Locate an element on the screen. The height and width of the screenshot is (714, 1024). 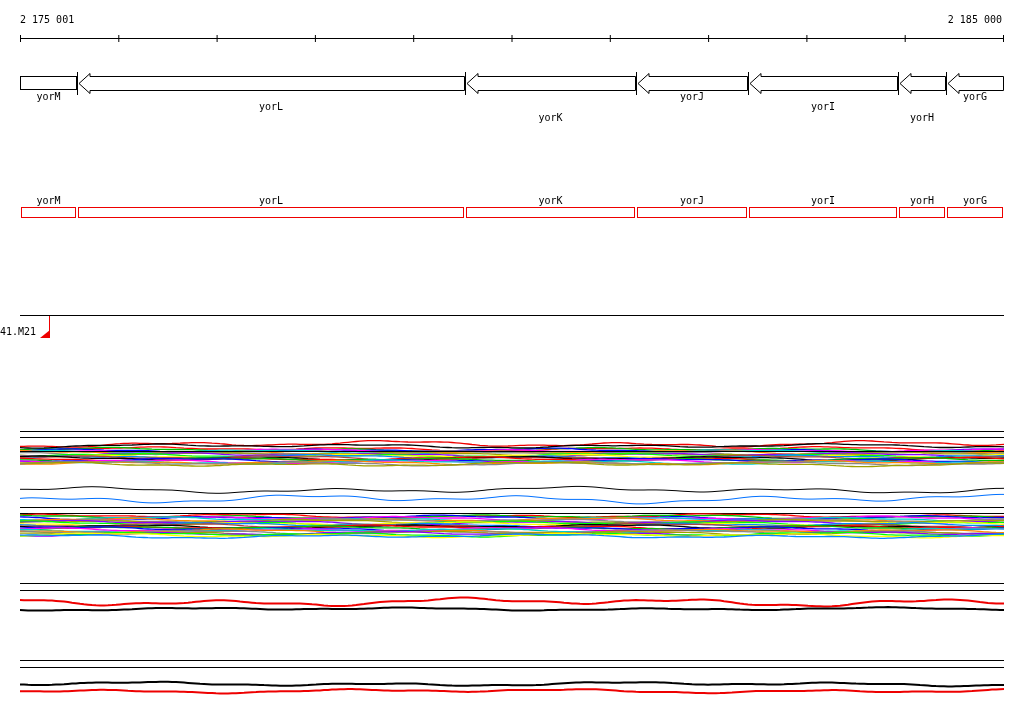
ruler-end-label: 2 185 000 is located at coordinates (974, 19).